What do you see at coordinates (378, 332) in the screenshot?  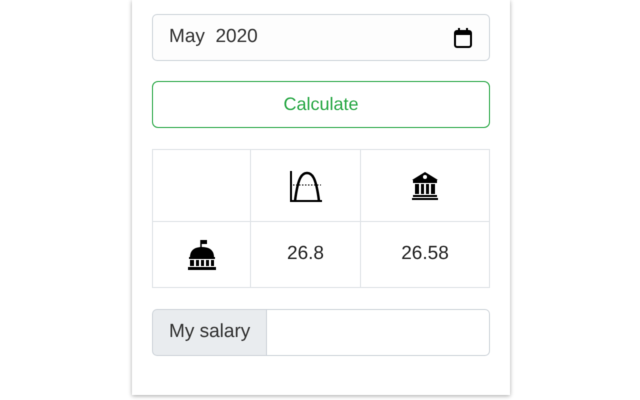 I see `salary-input` at bounding box center [378, 332].